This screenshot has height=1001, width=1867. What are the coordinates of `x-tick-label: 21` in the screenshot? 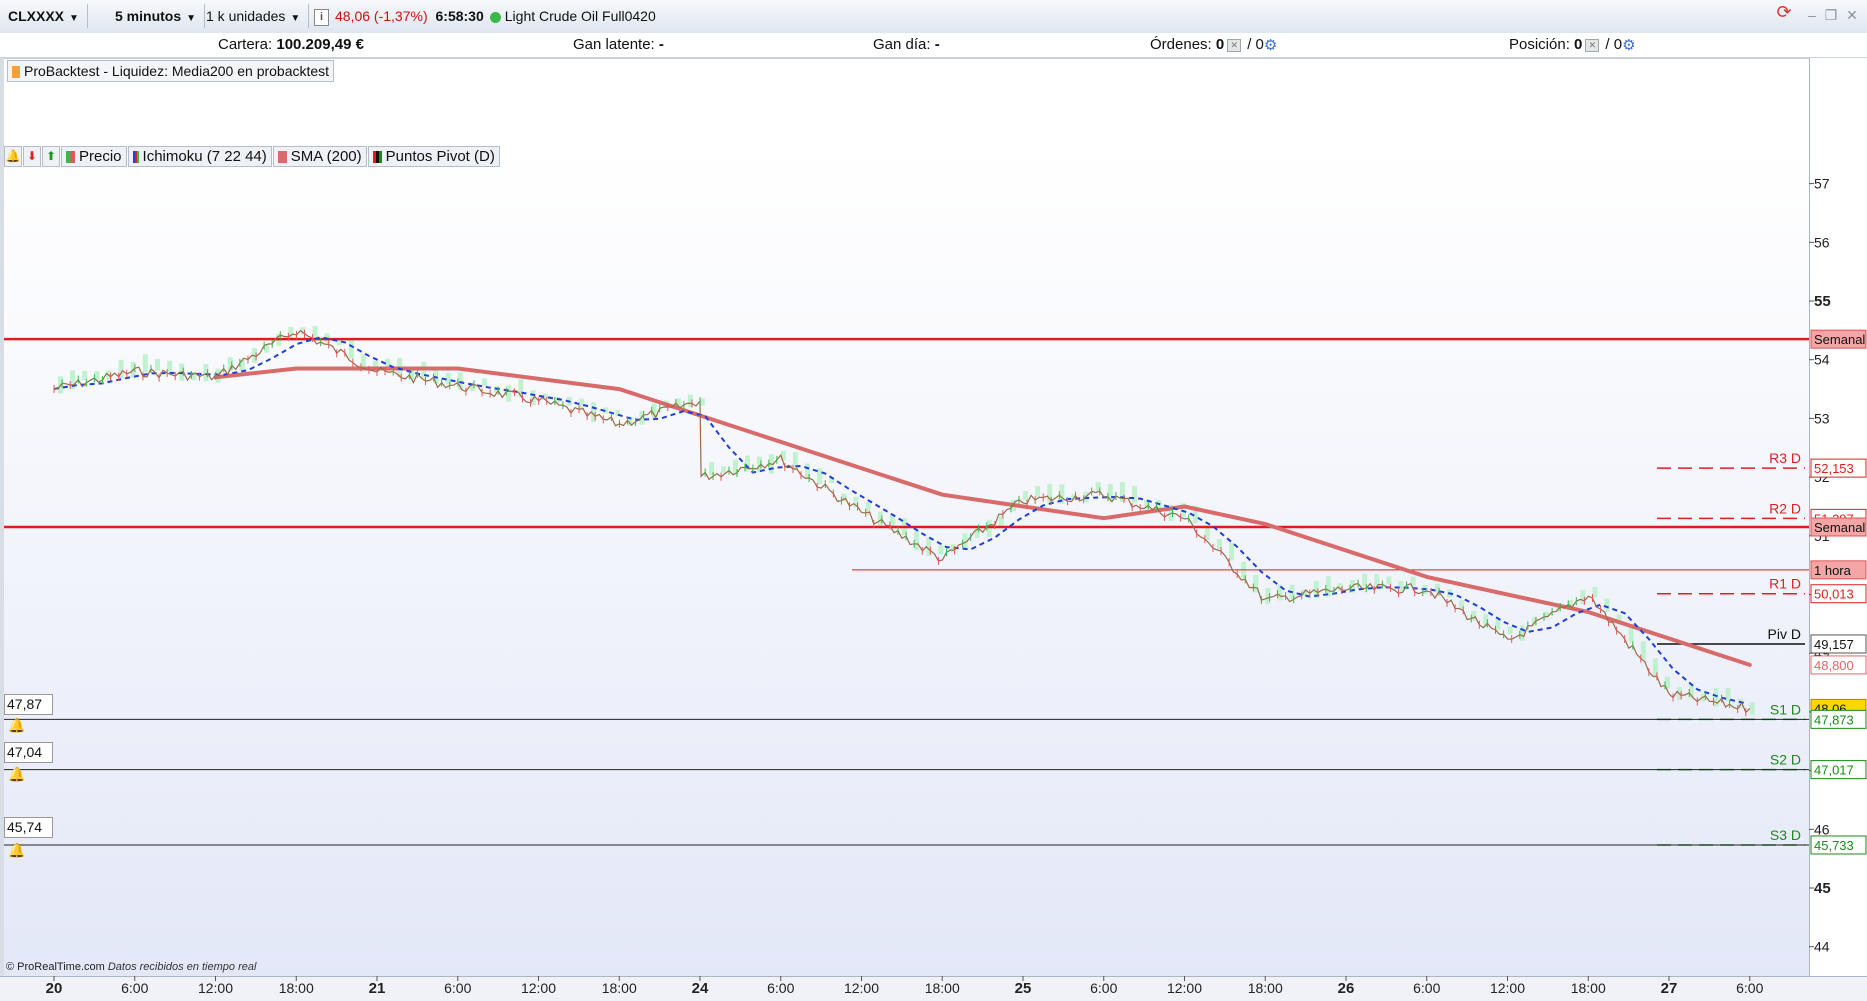 It's located at (377, 988).